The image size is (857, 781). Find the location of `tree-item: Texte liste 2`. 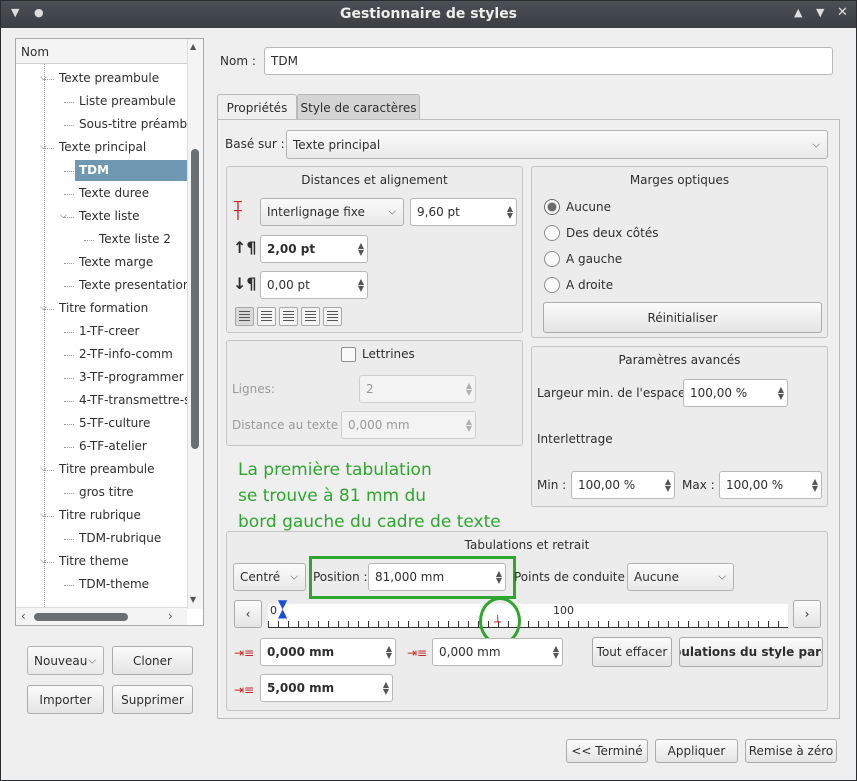

tree-item: Texte liste 2 is located at coordinates (135, 239).